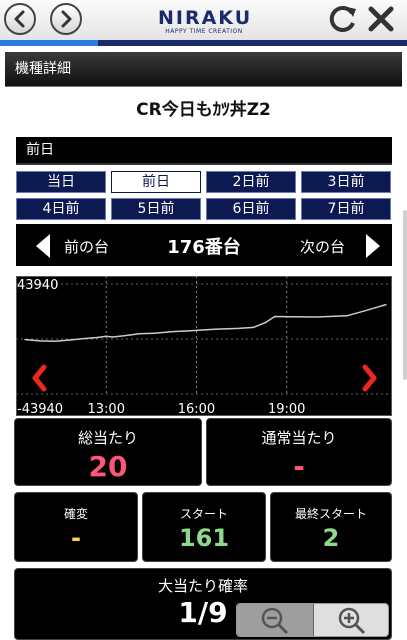 The width and height of the screenshot is (407, 640). What do you see at coordinates (202, 586) in the screenshot?
I see `jackpot-rate-label: 大当たり確率` at bounding box center [202, 586].